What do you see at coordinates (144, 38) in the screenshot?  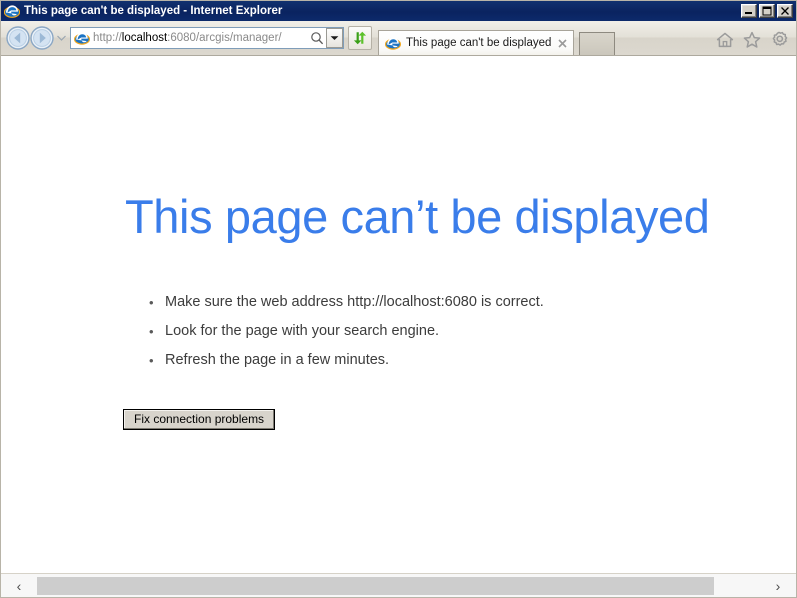 I see `url-host: localhost` at bounding box center [144, 38].